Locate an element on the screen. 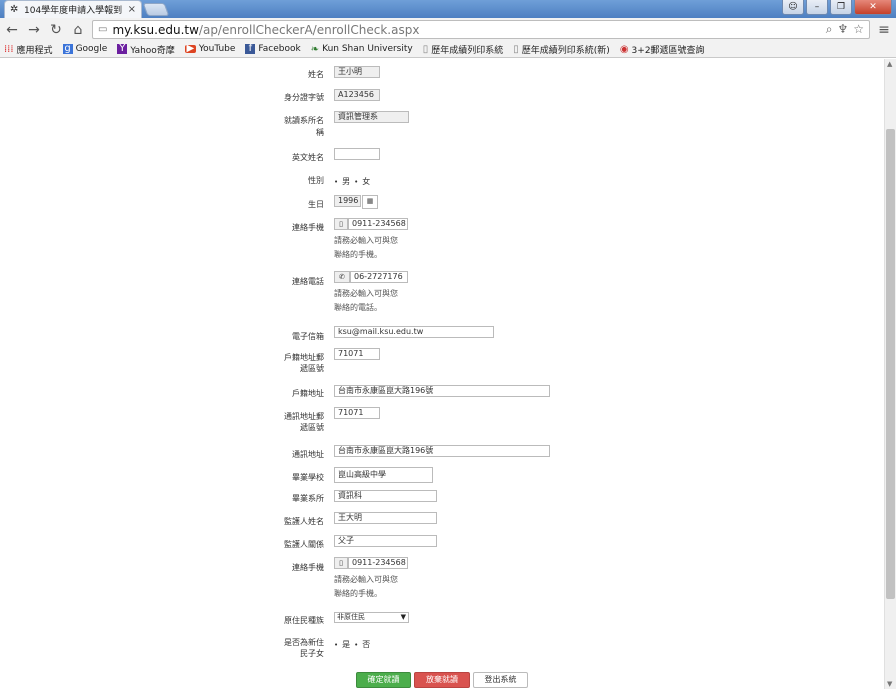 The image size is (896, 689). guardian-mobile-hint-2: 聯絡的手機。 is located at coordinates (358, 593).